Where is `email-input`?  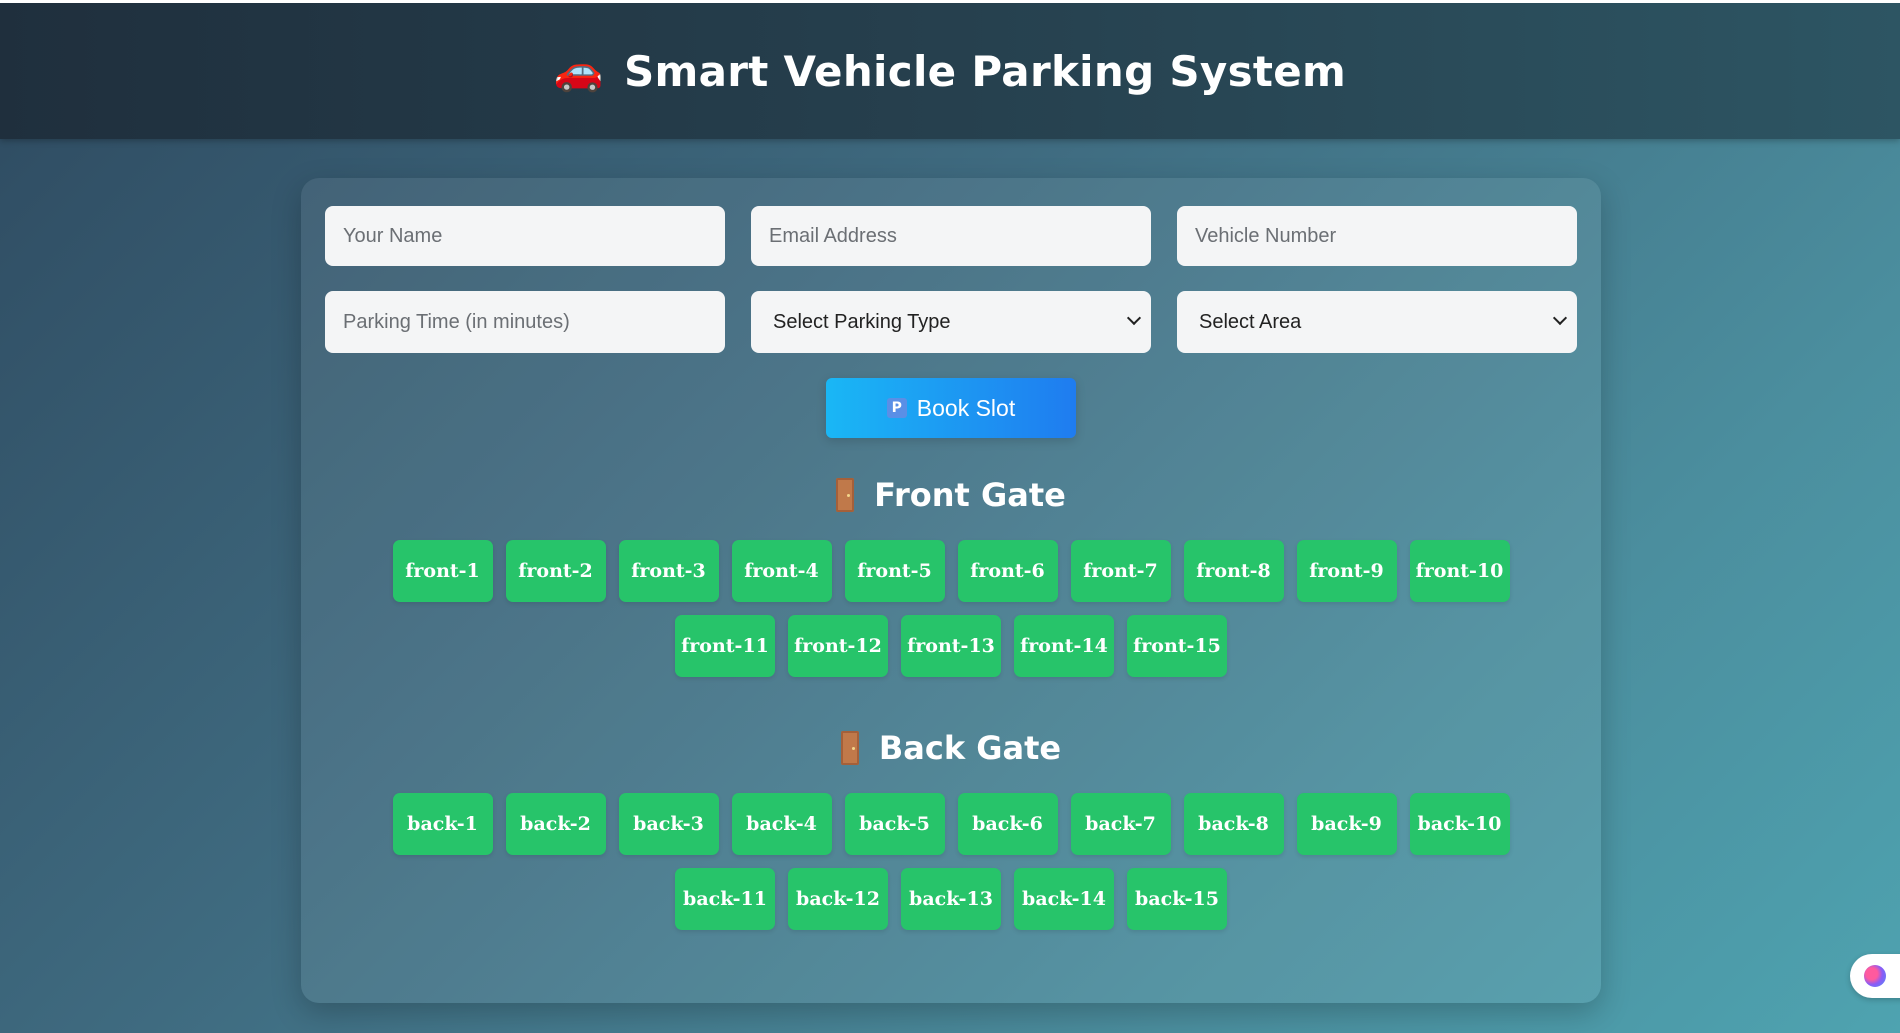
email-input is located at coordinates (951, 236).